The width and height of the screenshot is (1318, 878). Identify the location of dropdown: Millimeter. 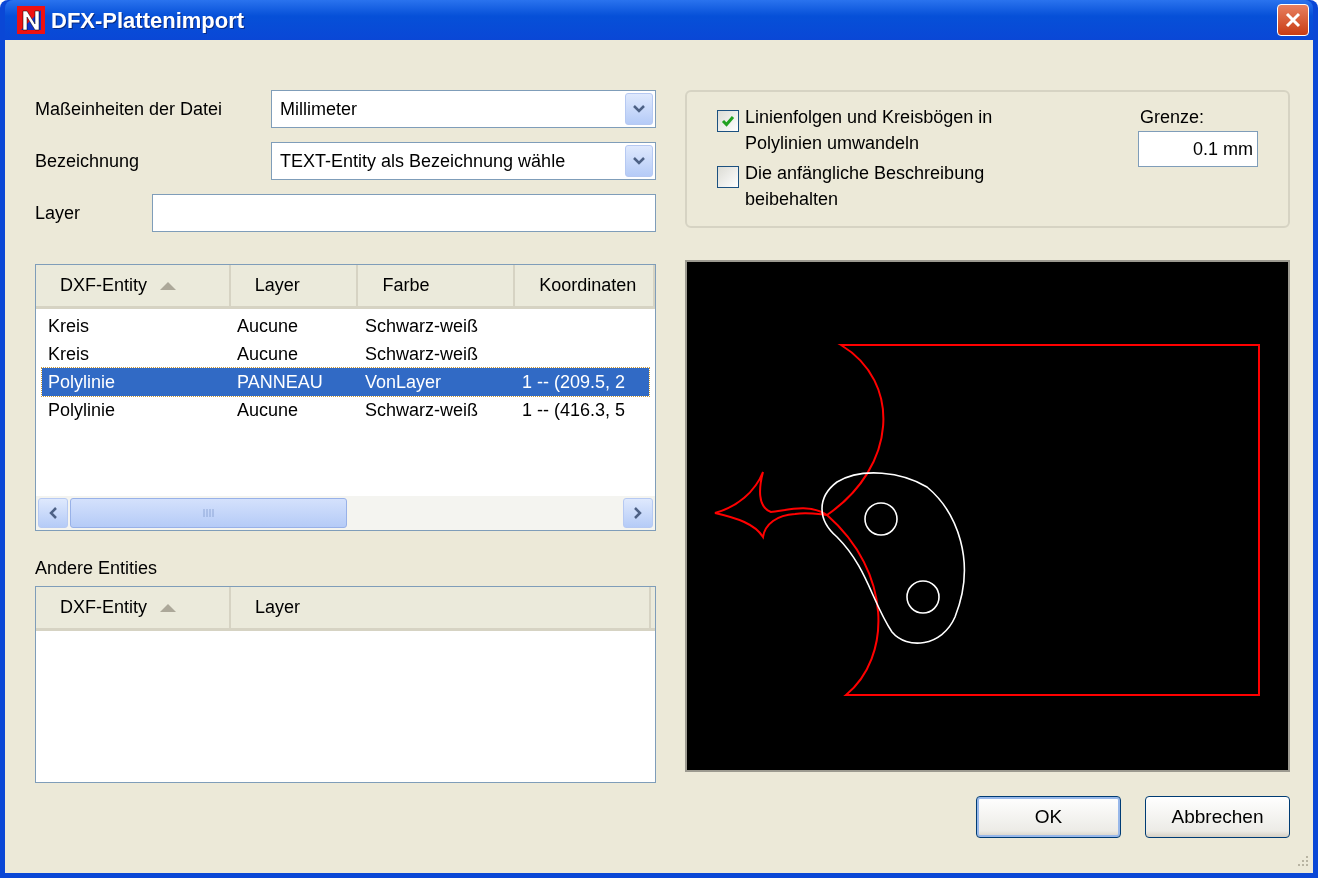
(463, 109).